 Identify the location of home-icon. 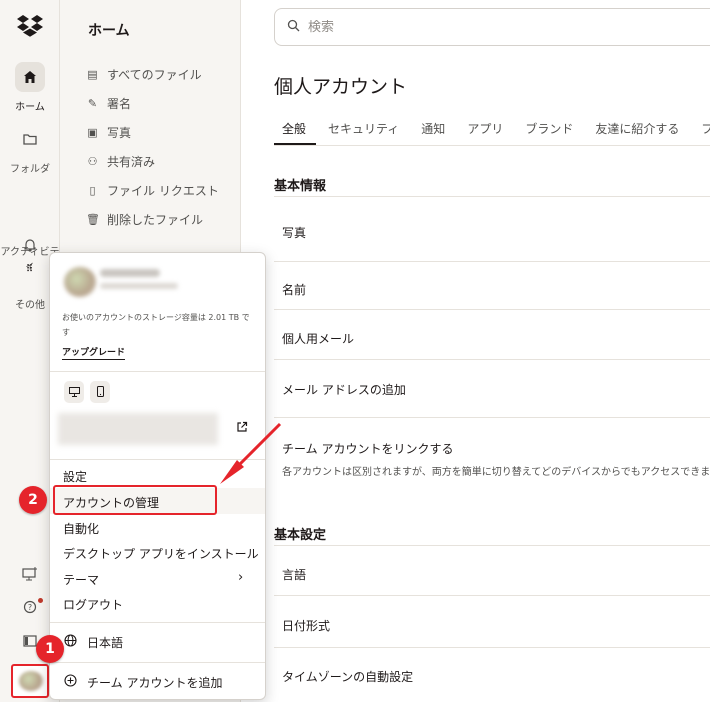
(30, 77).